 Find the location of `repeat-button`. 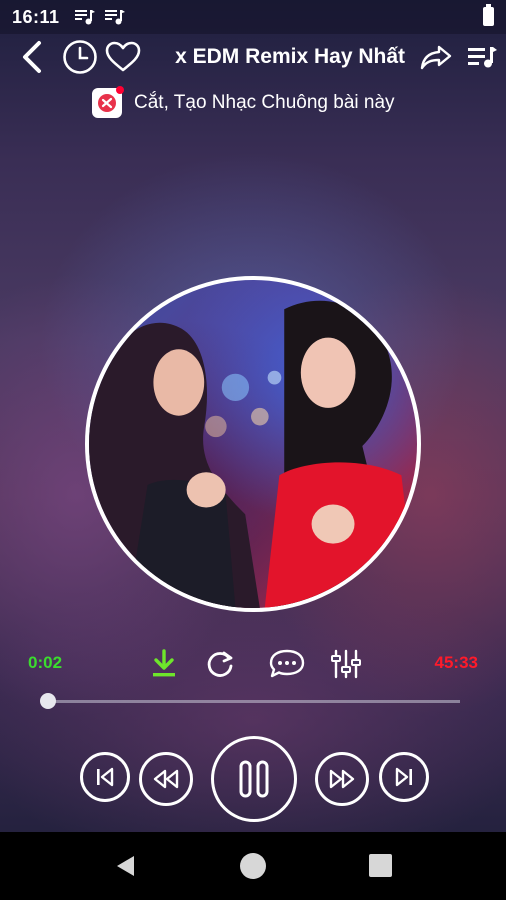

repeat-button is located at coordinates (220, 664).